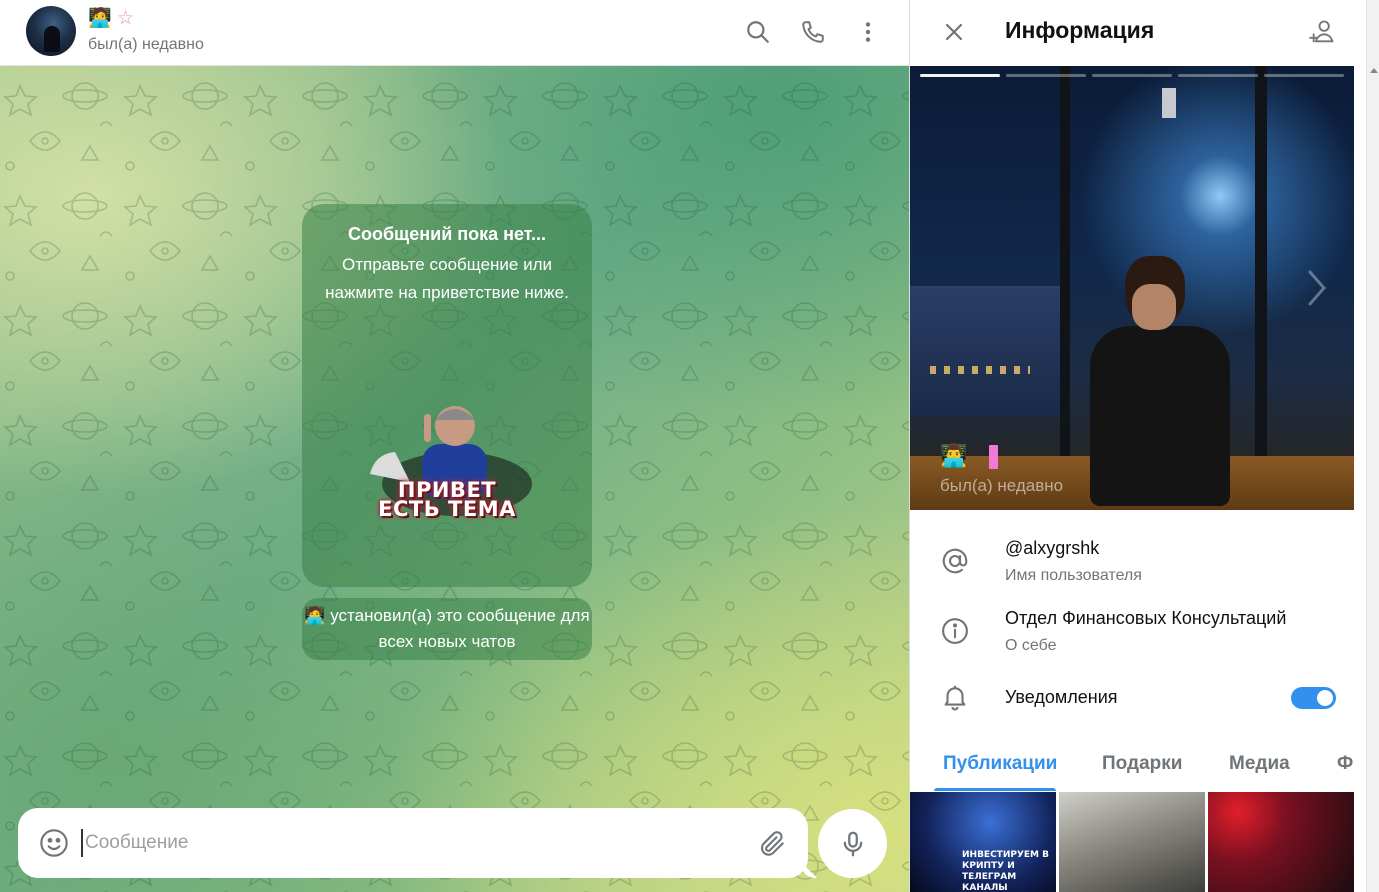 The image size is (1379, 892). Describe the element at coordinates (447, 509) in the screenshot. I see `sticker-text-line2: ЕСТЬ ТЕМА` at that location.